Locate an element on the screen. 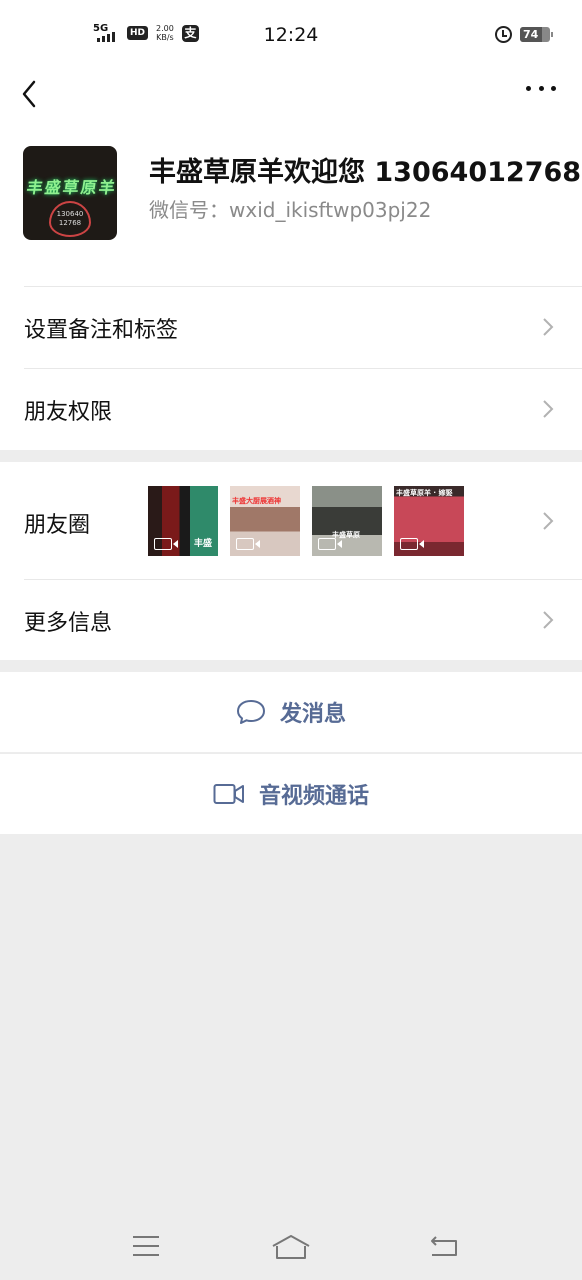  remark-tags-row: 设置备注和标签 is located at coordinates (291, 327).